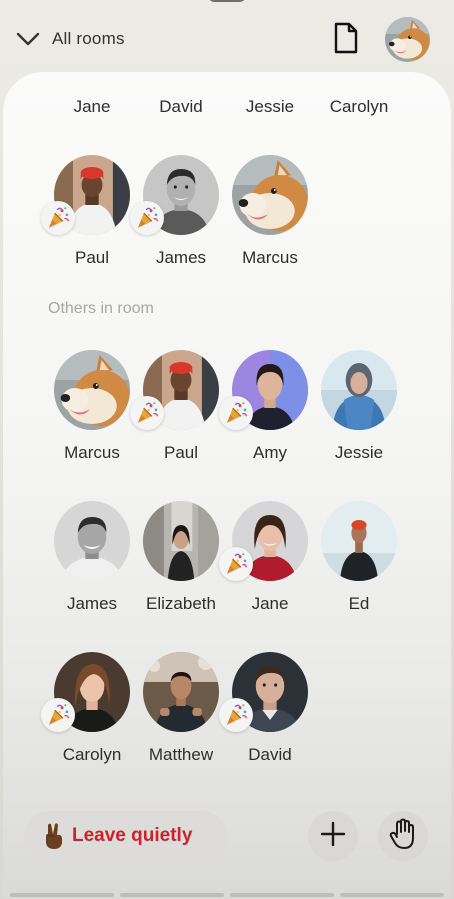  What do you see at coordinates (181, 754) in the screenshot?
I see `person-name: Matthew` at bounding box center [181, 754].